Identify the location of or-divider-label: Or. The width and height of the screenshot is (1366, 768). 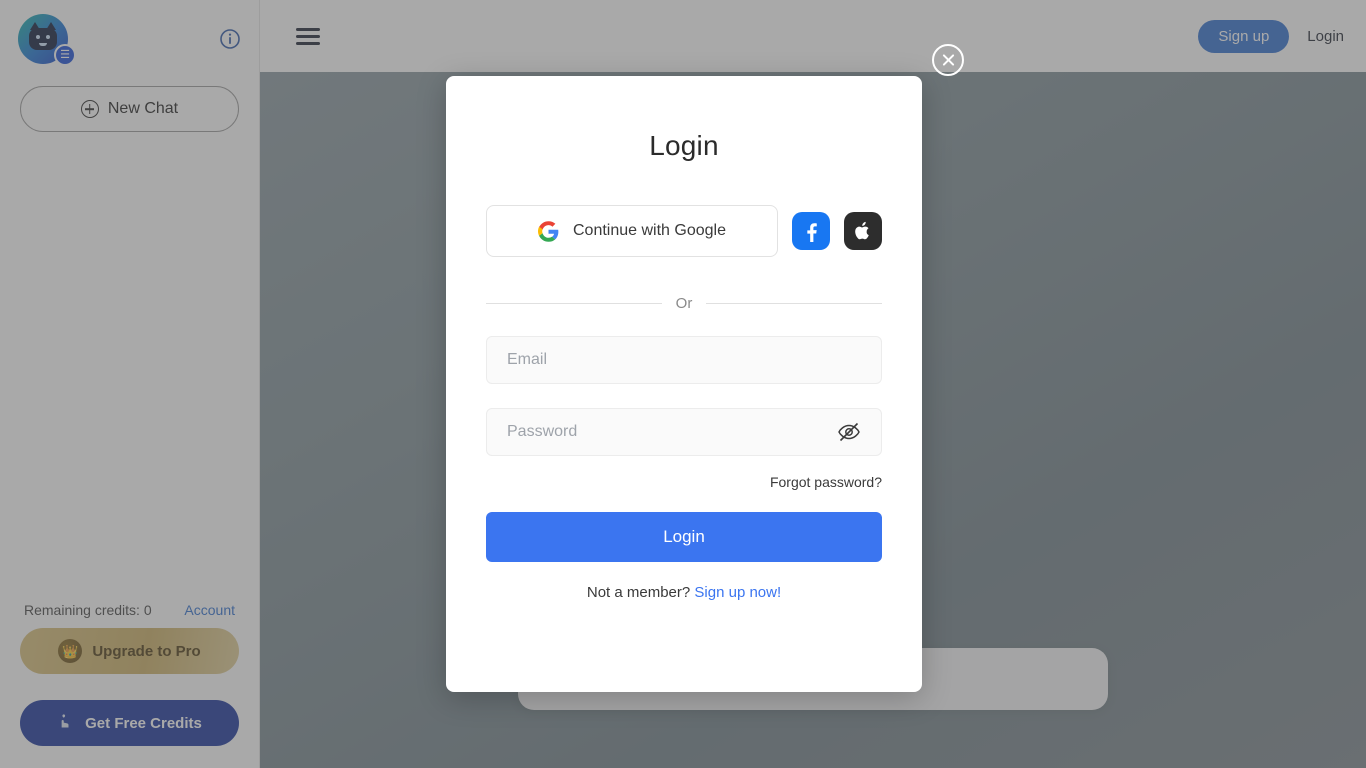
(684, 303).